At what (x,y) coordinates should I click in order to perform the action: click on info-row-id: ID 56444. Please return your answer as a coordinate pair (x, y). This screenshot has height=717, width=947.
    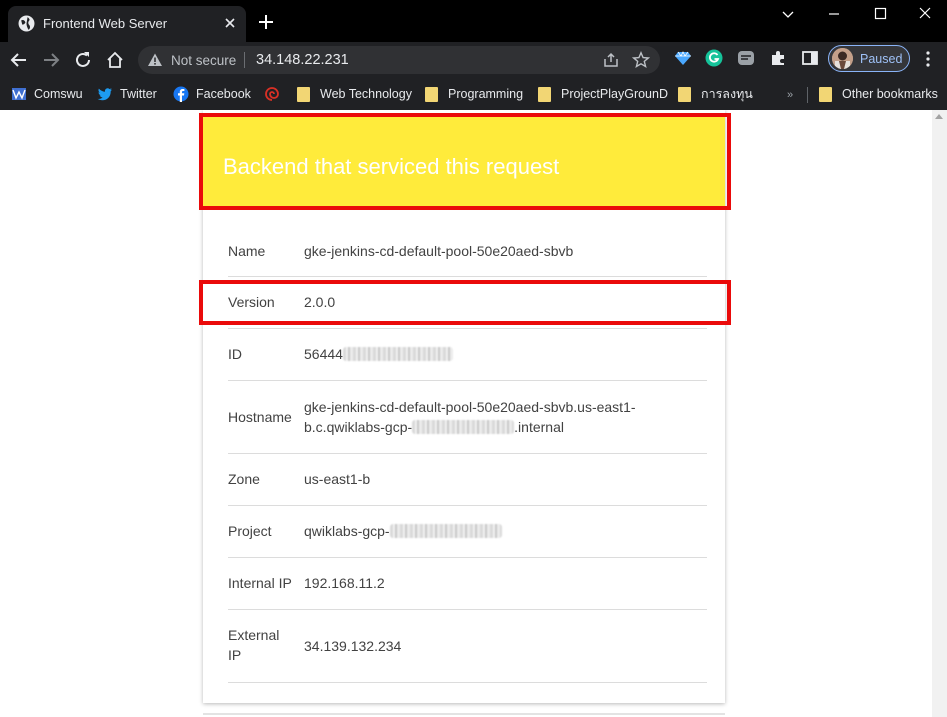
    Looking at the image, I should click on (467, 355).